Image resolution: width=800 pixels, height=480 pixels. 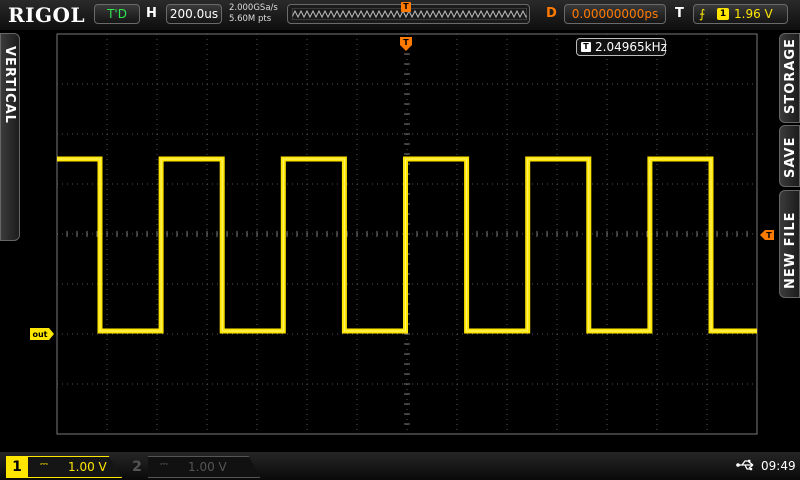 I want to click on tab-new-file: NEW FILE, so click(x=789, y=244).